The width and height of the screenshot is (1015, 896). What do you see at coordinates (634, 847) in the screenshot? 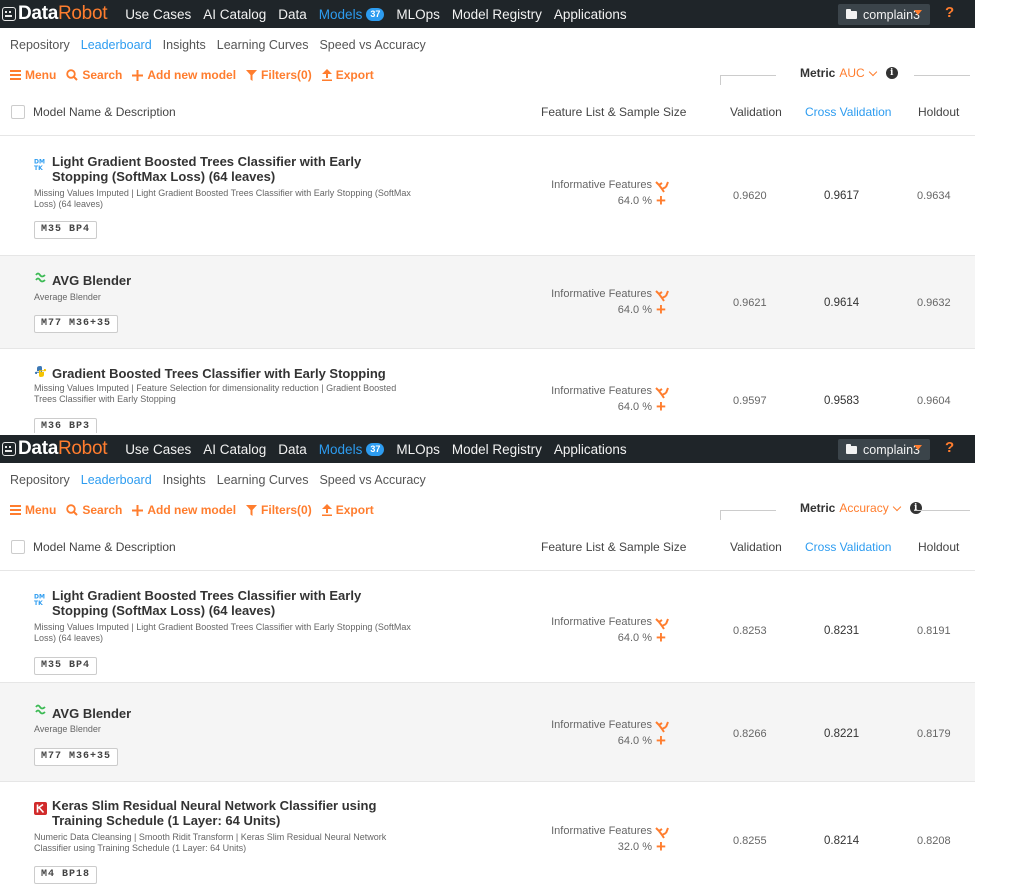
I see `sample-size: 32.0 %` at bounding box center [634, 847].